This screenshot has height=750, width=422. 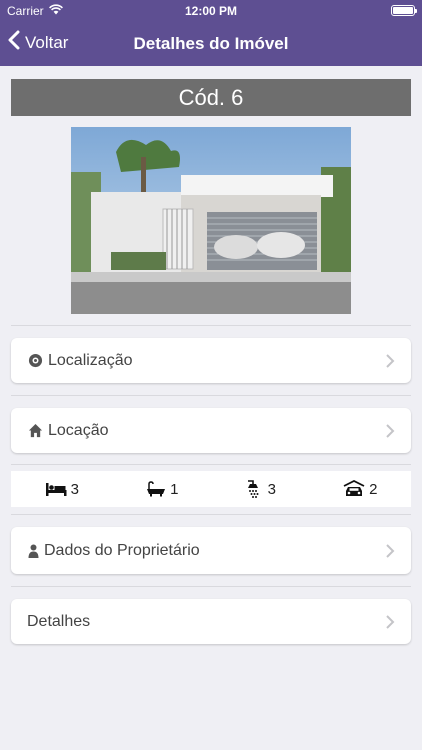 I want to click on status-time: 12:00 PM, so click(x=211, y=11).